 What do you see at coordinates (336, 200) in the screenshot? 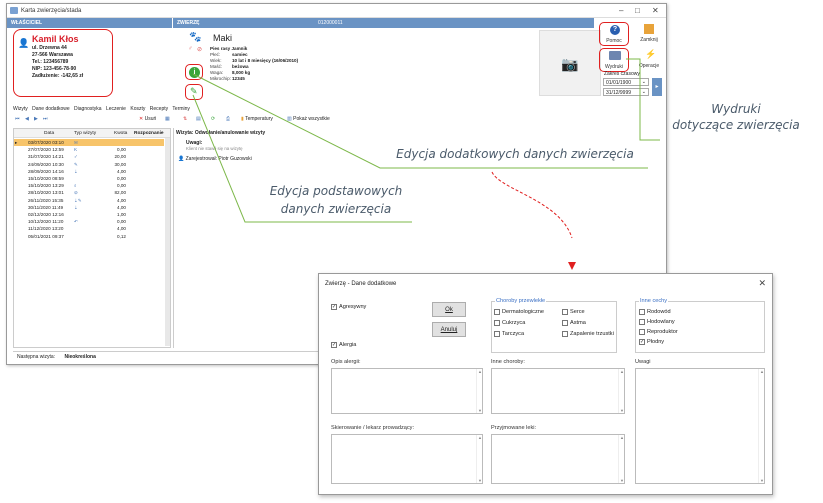
I see `basic-callout: Edycja podstawowych danych zwierzęcia` at bounding box center [336, 200].